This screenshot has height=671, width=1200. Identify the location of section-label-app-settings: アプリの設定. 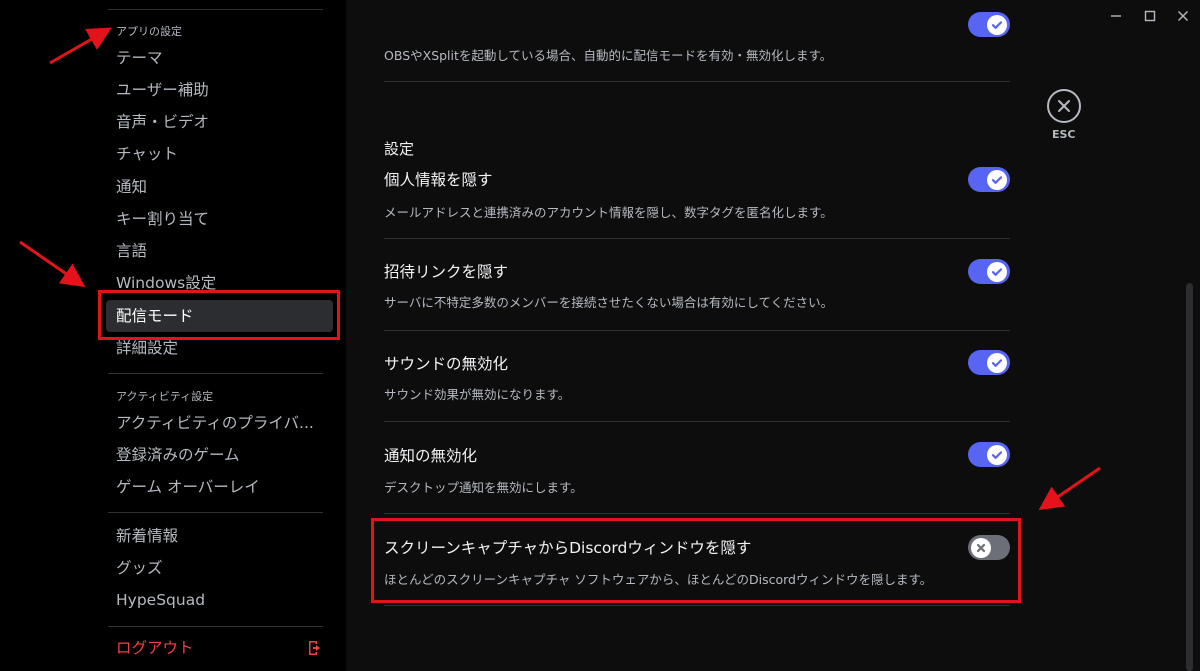
(149, 31).